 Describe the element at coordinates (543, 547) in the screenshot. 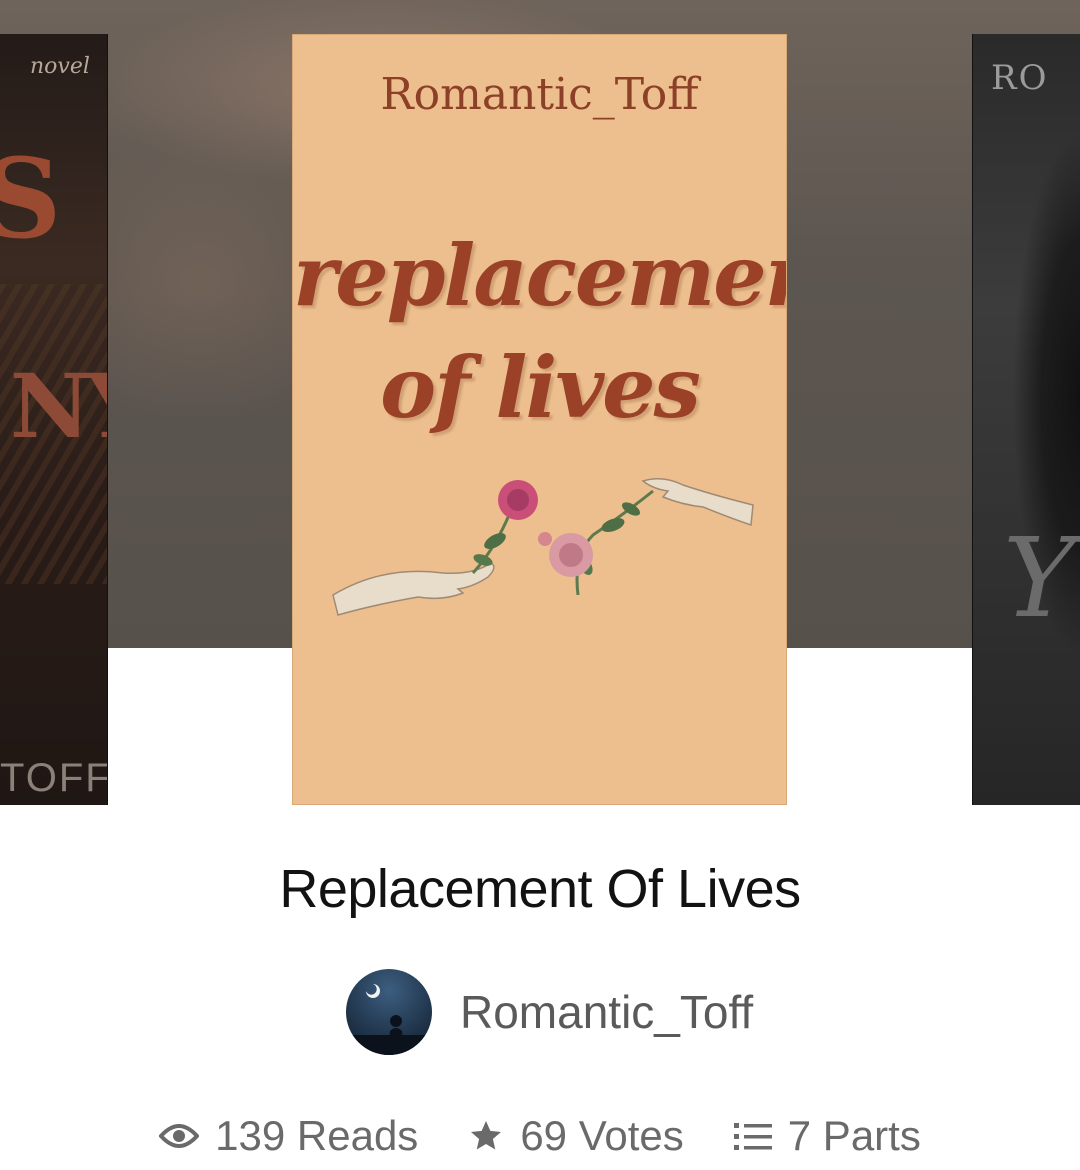

I see `hands-roses-illustration` at that location.